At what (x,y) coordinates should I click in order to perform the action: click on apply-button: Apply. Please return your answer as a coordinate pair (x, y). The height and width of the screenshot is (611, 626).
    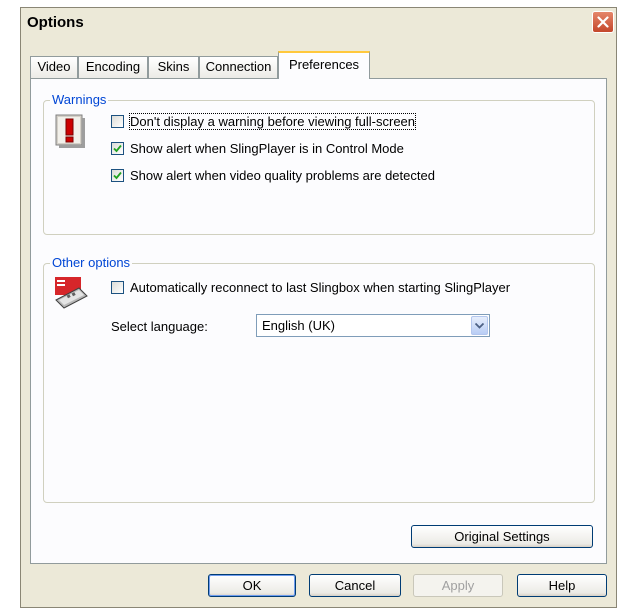
    Looking at the image, I should click on (458, 585).